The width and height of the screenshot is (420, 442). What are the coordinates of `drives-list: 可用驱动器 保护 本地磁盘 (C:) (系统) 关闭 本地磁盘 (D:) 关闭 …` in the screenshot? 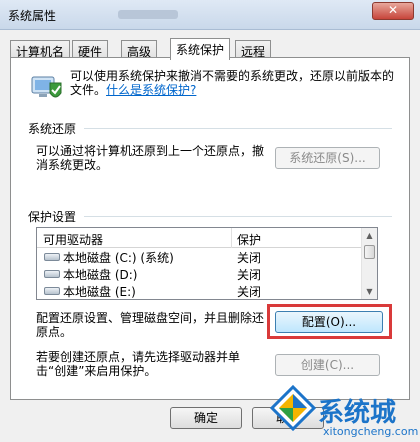 It's located at (207, 263).